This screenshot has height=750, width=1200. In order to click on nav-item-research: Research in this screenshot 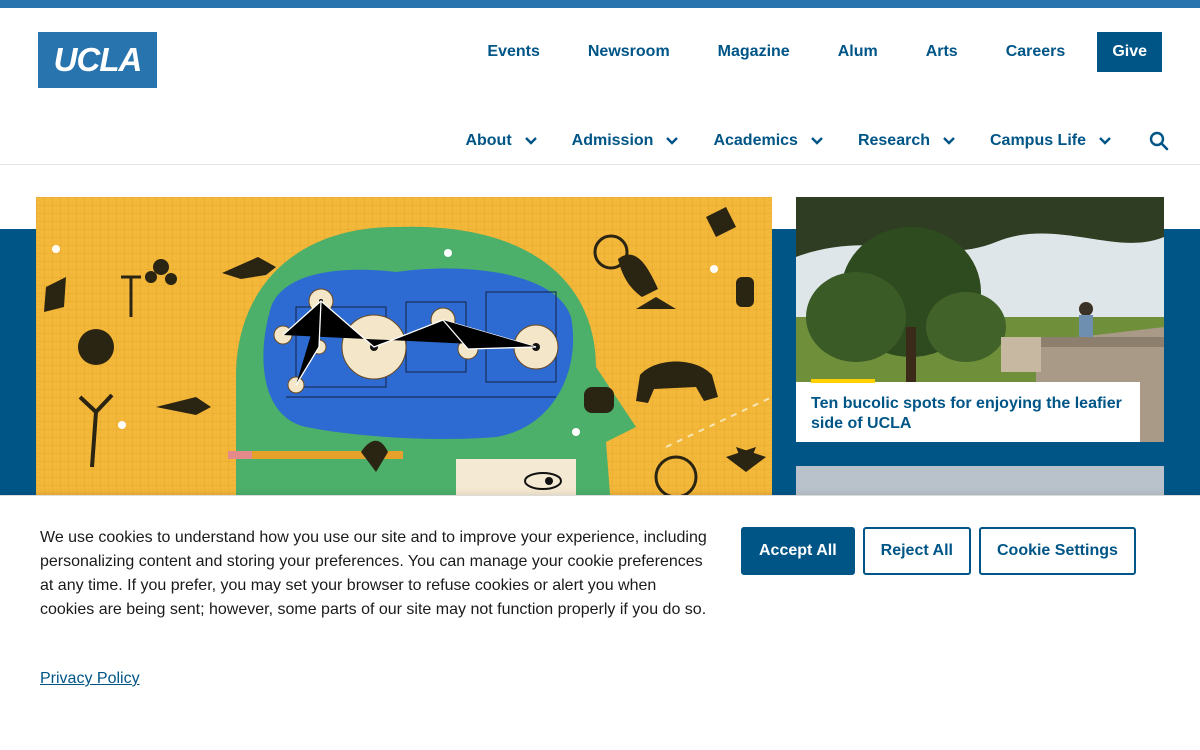, I will do `click(907, 141)`.